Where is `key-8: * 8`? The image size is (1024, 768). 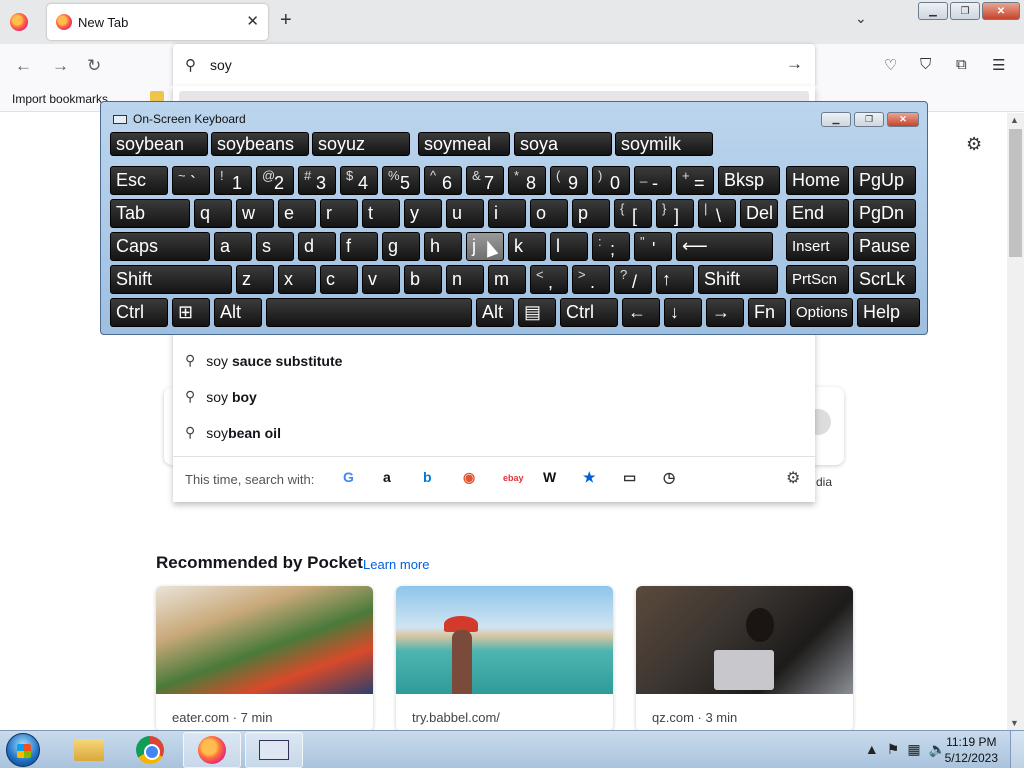 key-8: * 8 is located at coordinates (527, 180).